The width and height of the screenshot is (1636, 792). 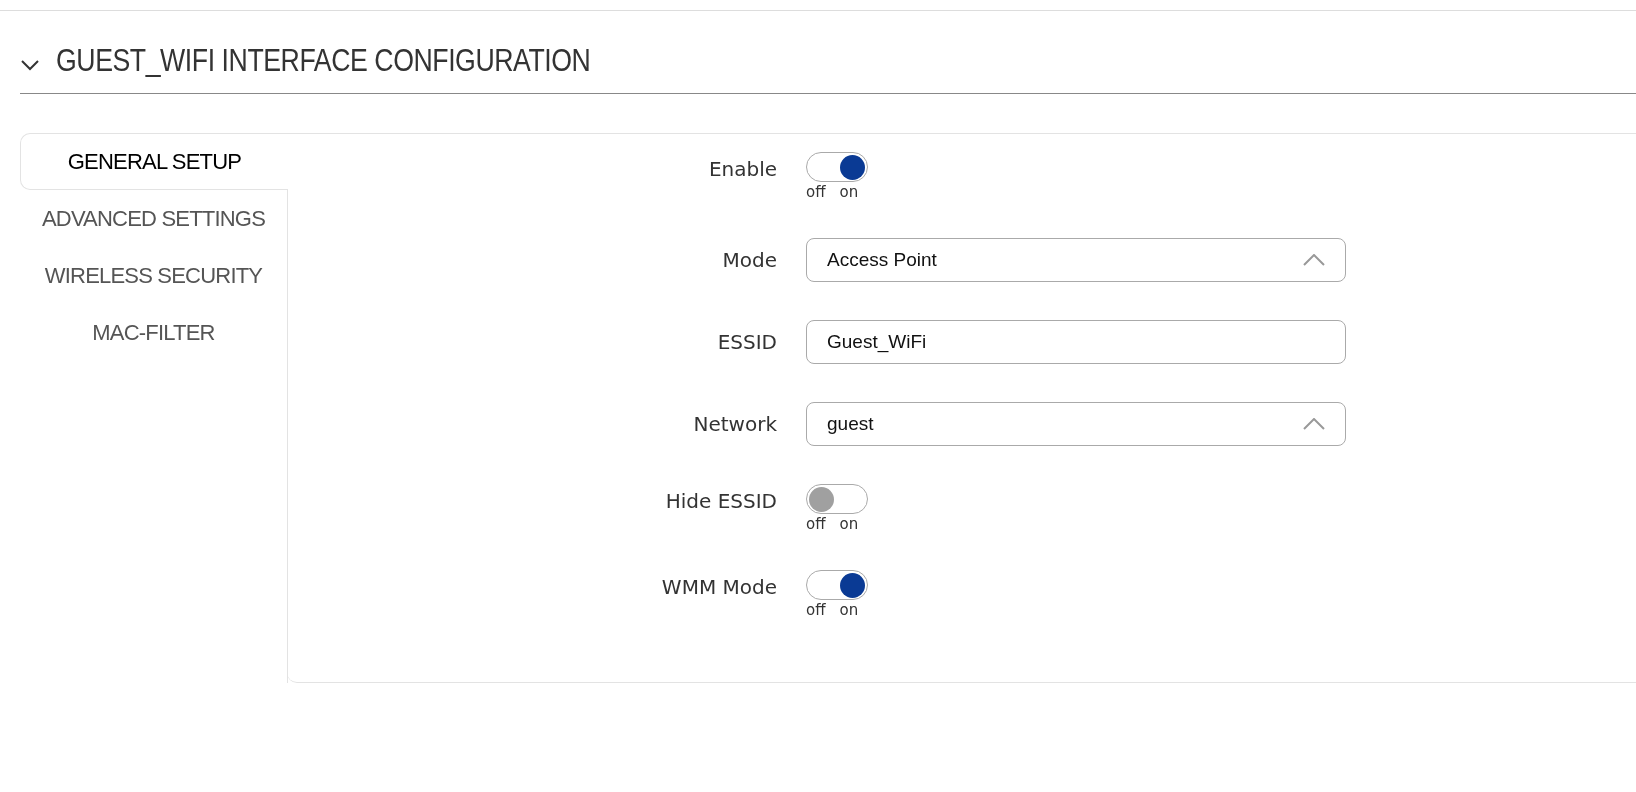 I want to click on tab: GENERAL SETUP, so click(x=154, y=161).